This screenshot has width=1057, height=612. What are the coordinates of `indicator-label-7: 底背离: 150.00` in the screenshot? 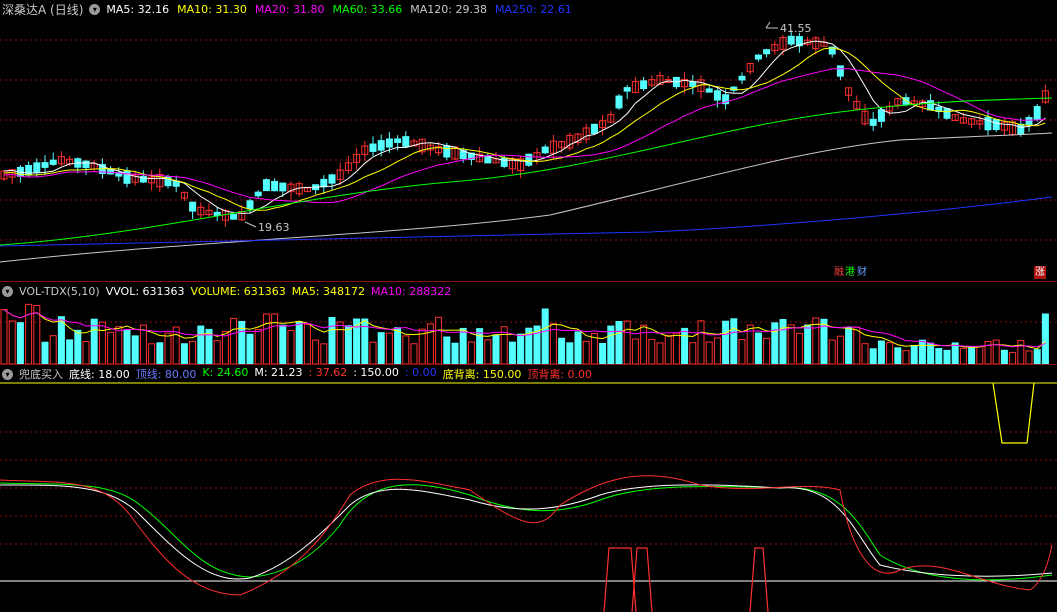 It's located at (482, 374).